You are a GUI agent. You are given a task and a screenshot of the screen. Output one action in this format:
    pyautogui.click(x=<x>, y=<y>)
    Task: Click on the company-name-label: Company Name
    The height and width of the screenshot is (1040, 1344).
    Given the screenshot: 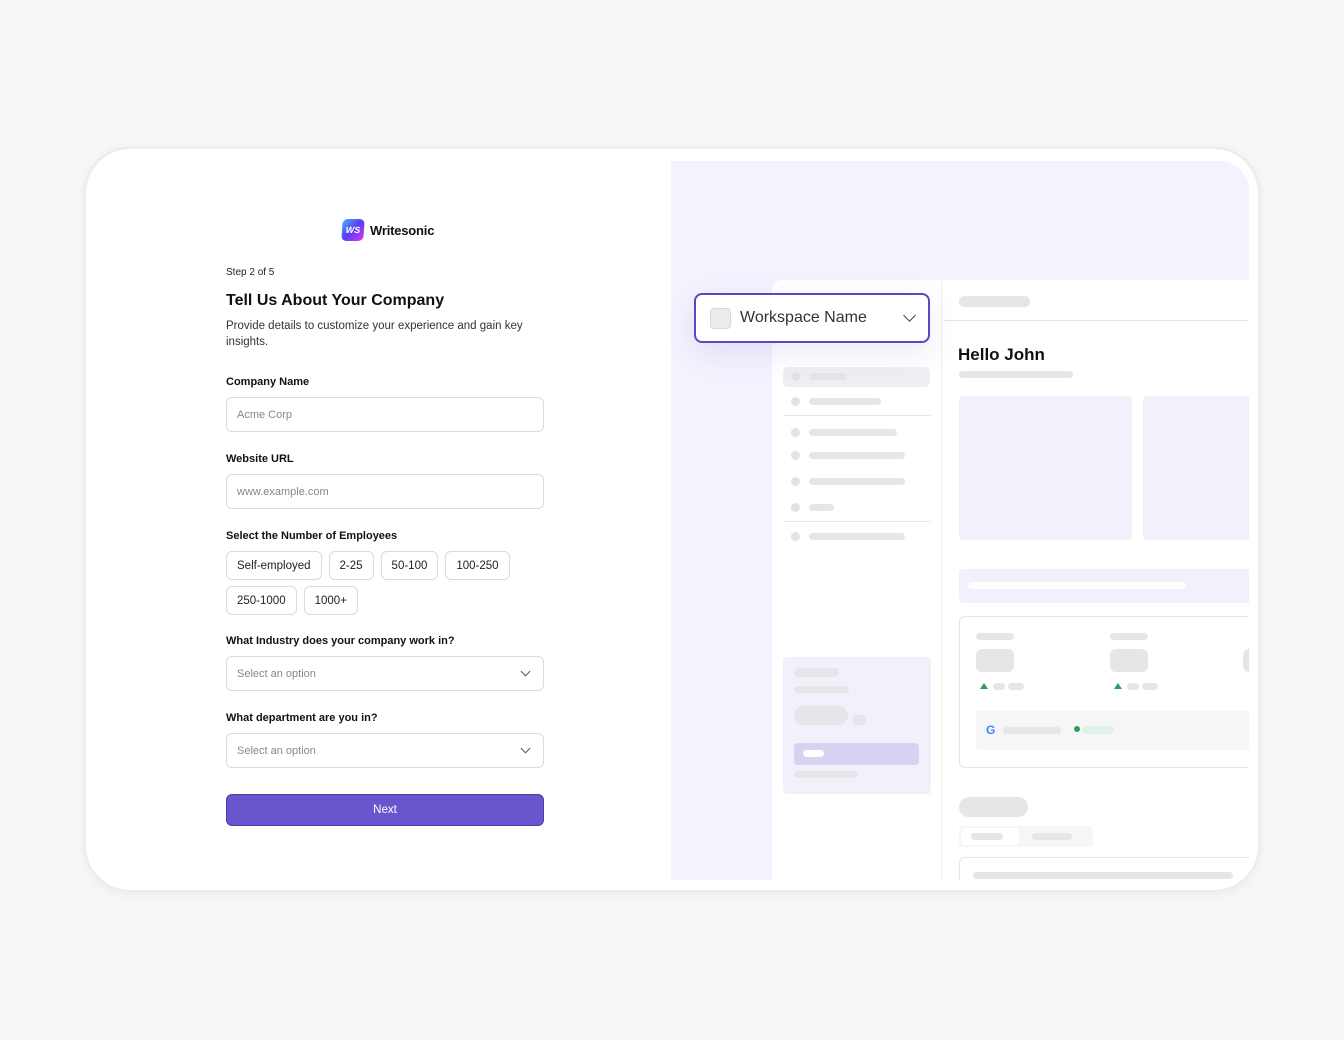 What is the action you would take?
    pyautogui.click(x=268, y=382)
    